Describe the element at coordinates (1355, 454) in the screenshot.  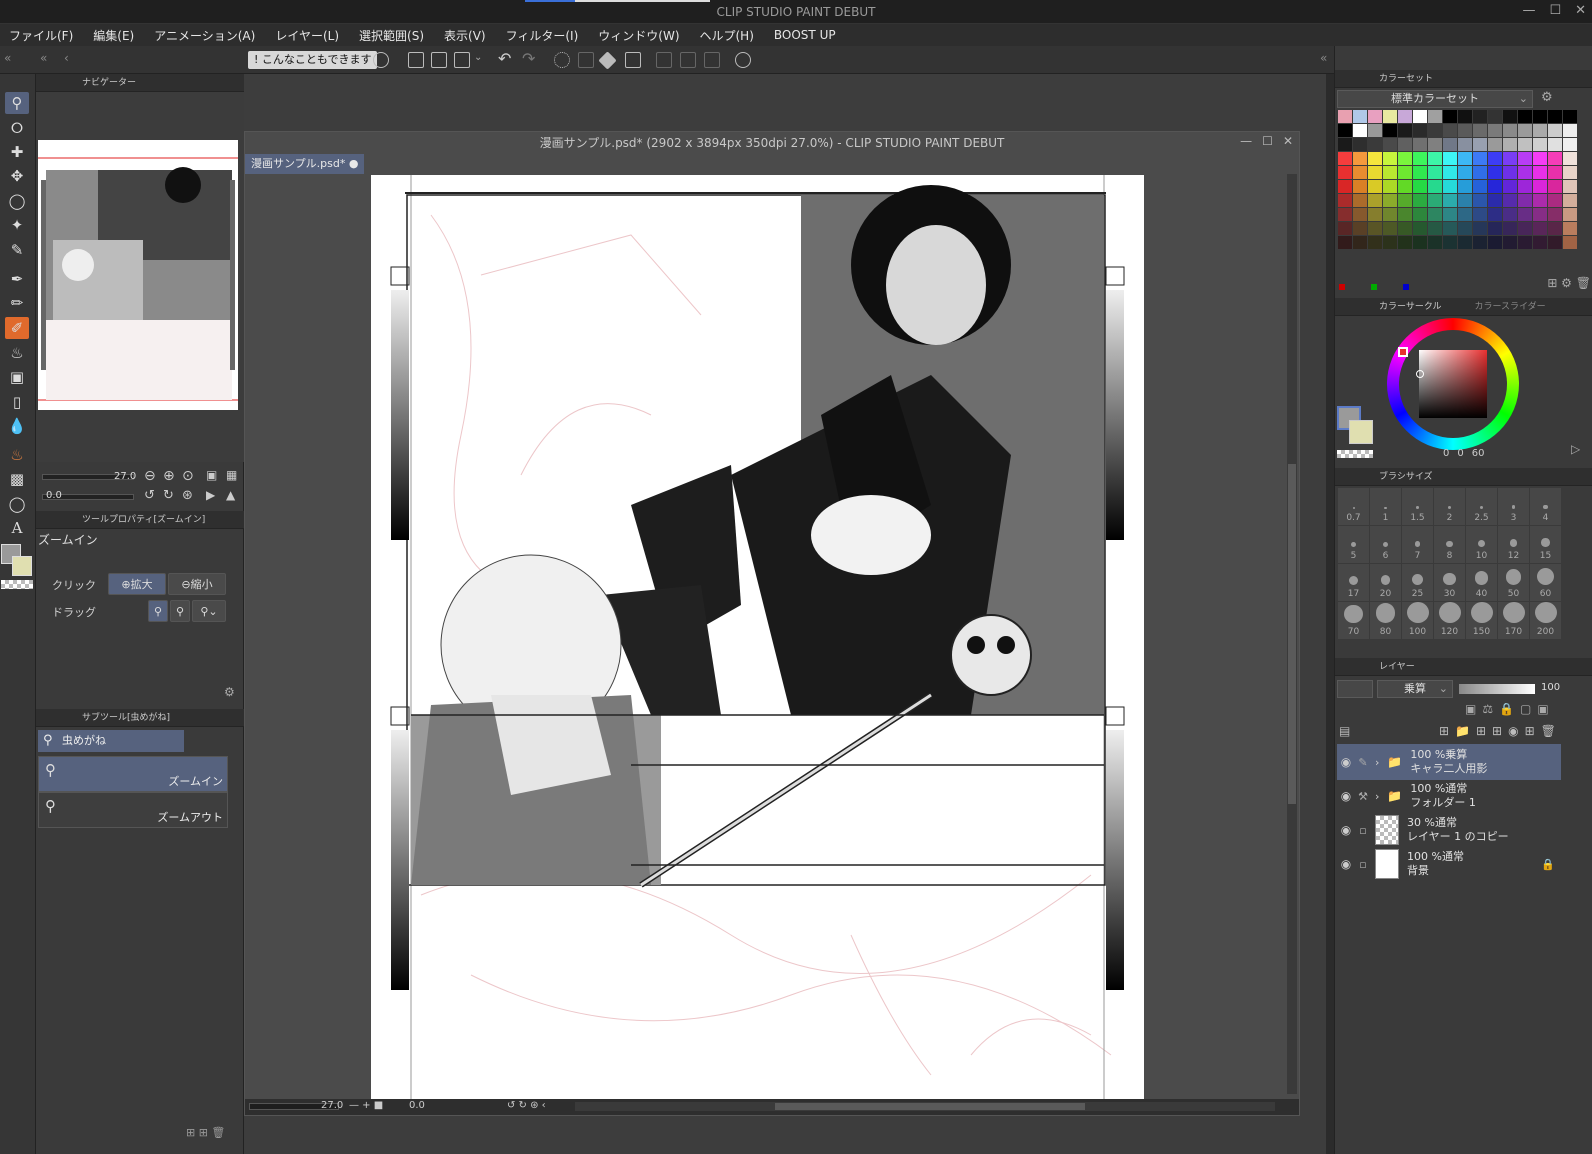
I see `cc-transparent` at that location.